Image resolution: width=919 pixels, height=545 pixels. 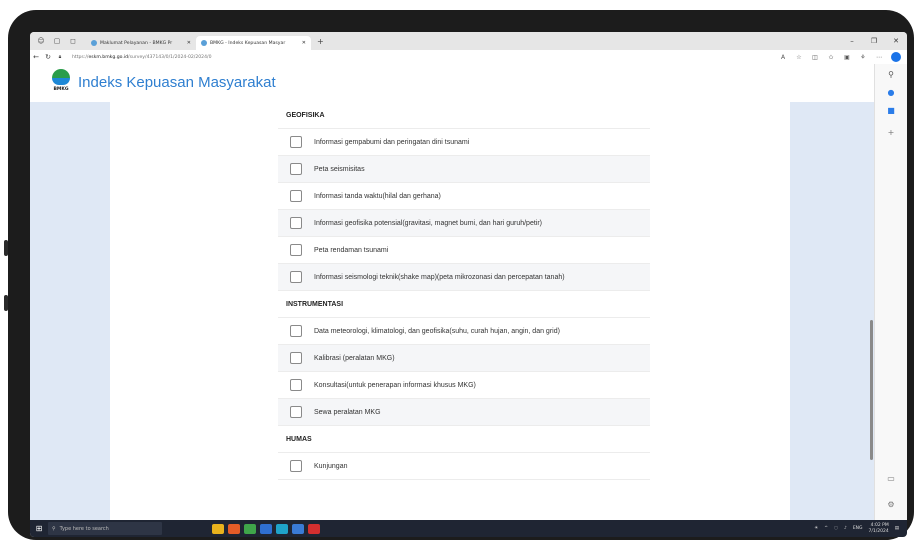 I want to click on tab-actions-icon: ◻, so click(x=73, y=41).